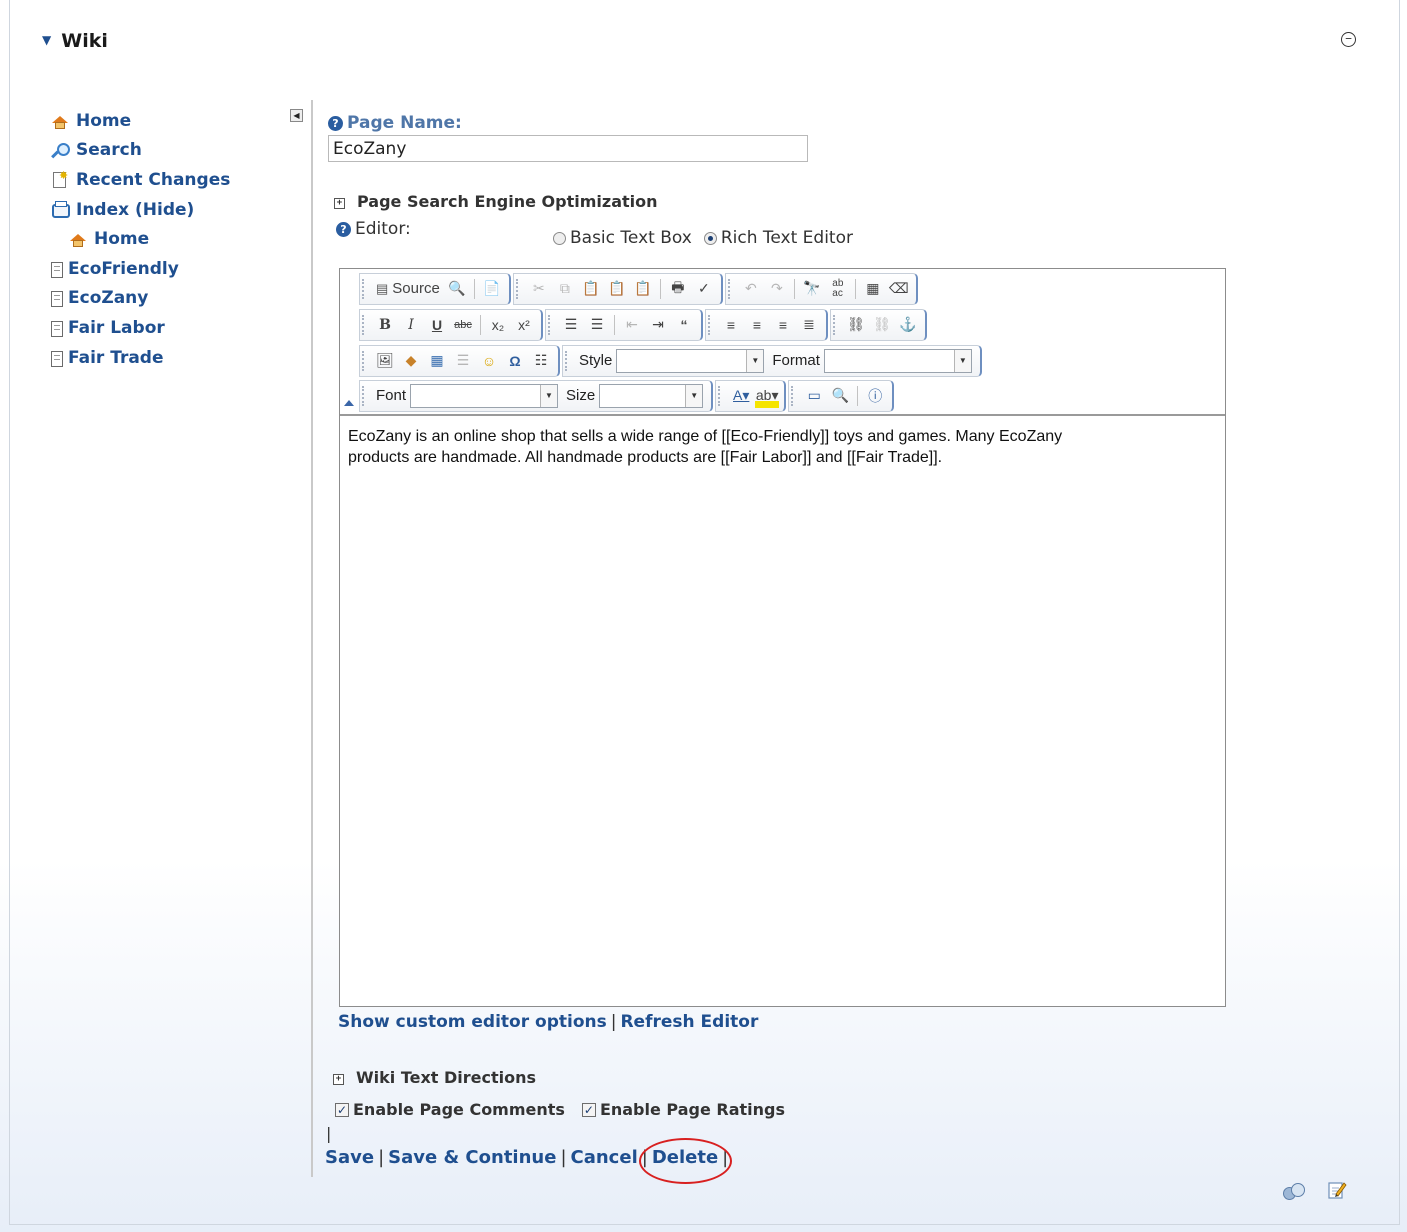 Image resolution: width=1407 pixels, height=1232 pixels. I want to click on select-all-icon: ▦, so click(873, 289).